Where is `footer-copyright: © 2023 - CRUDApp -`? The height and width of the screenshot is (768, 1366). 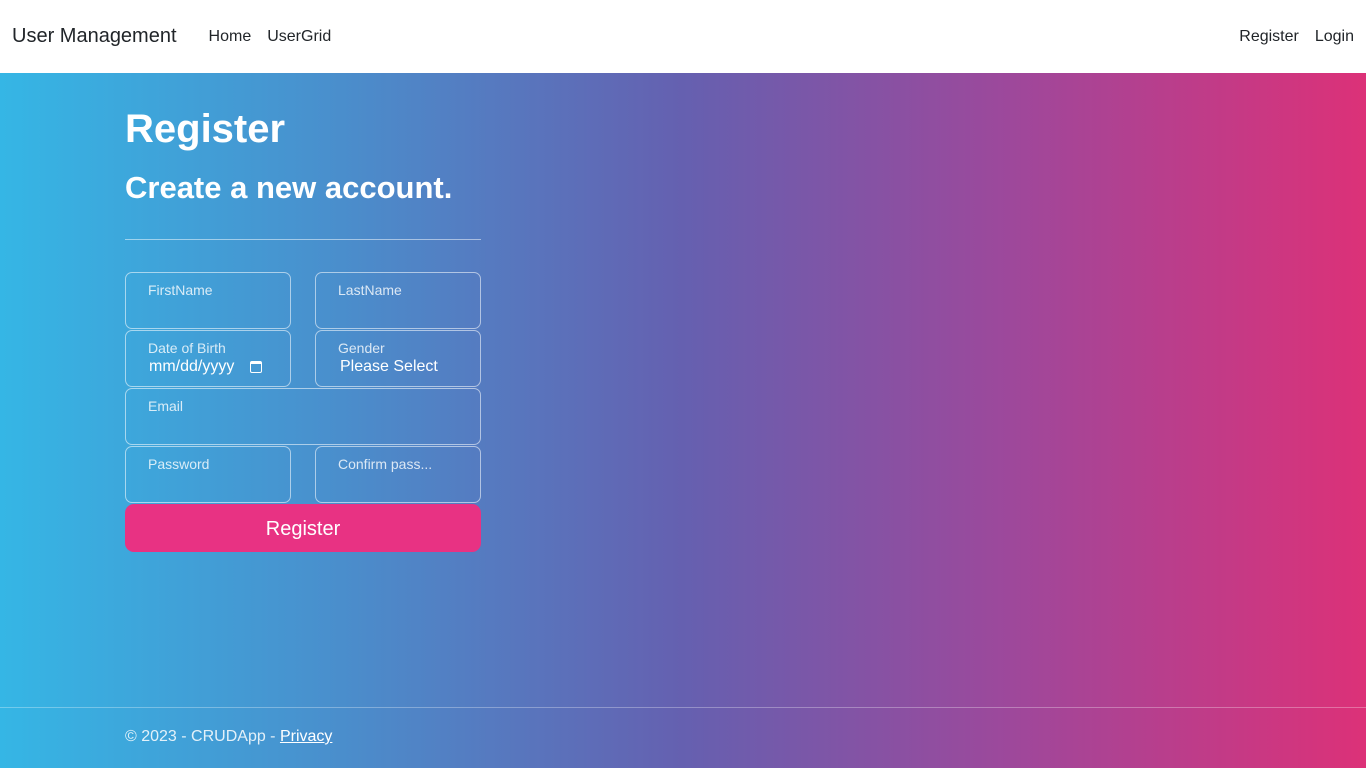
footer-copyright: © 2023 - CRUDApp - is located at coordinates (202, 736).